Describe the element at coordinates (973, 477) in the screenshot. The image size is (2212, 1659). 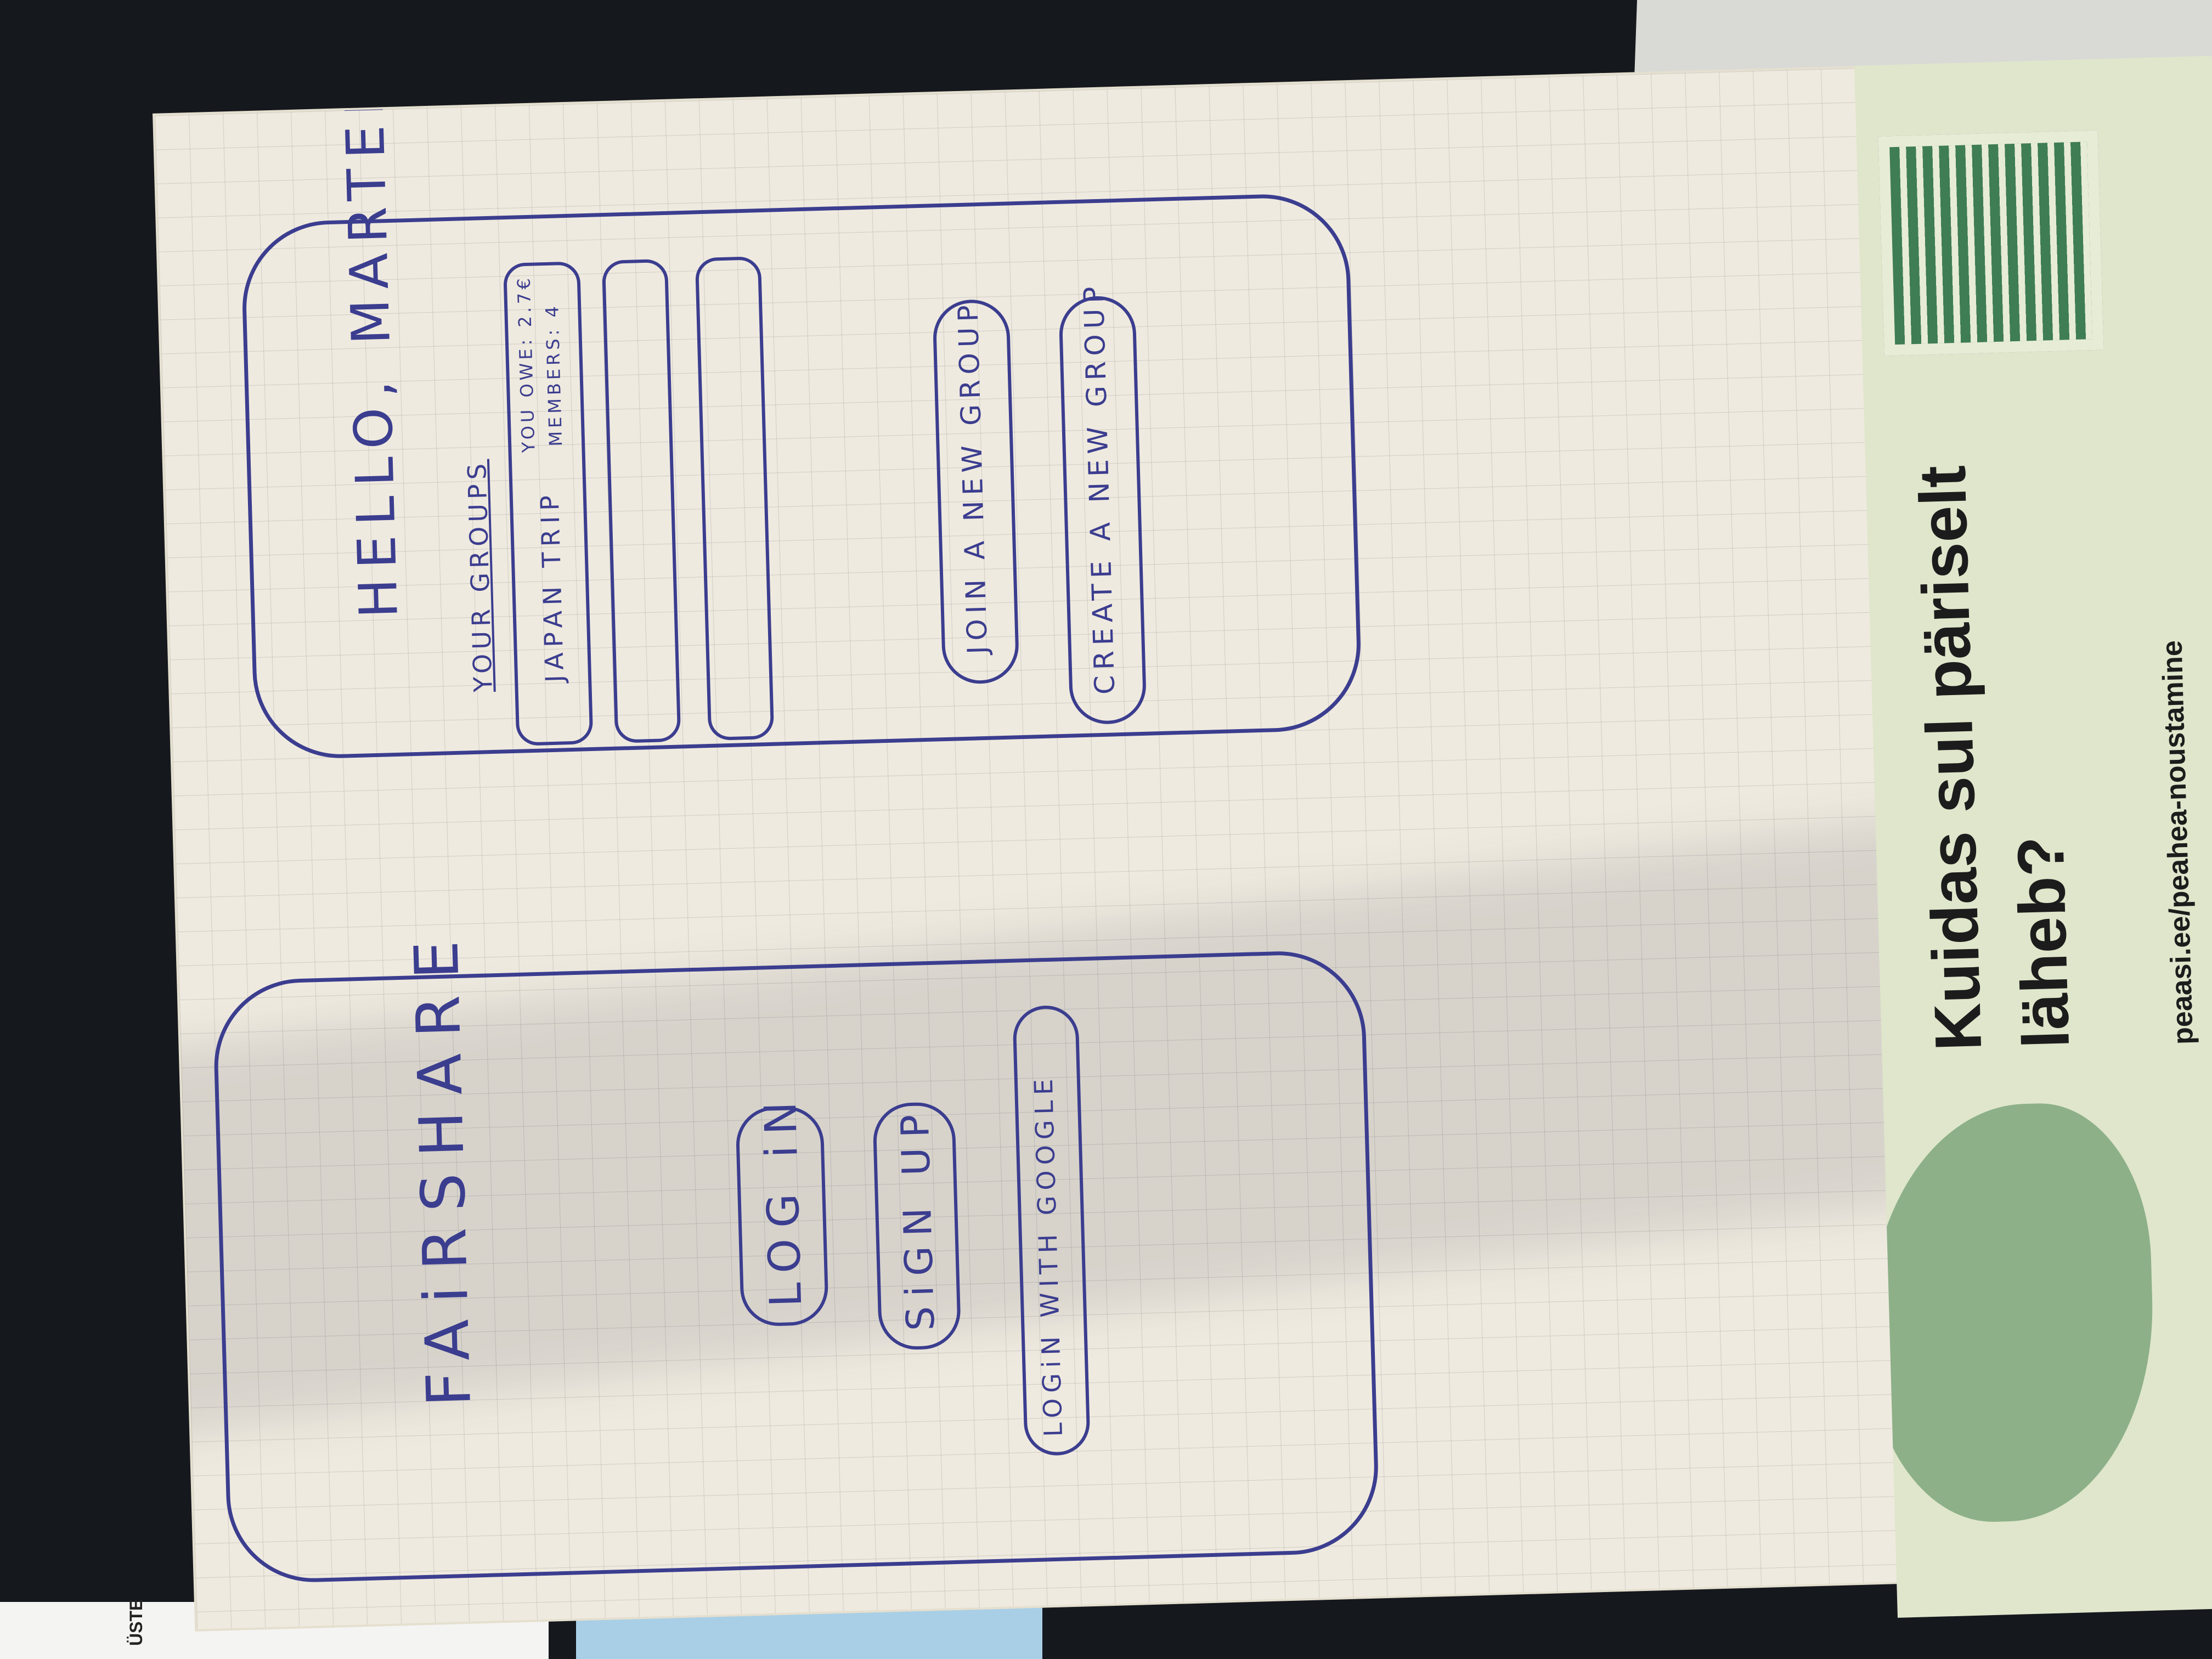
I see `join-group-label: JOIN A NEW GROUP` at that location.